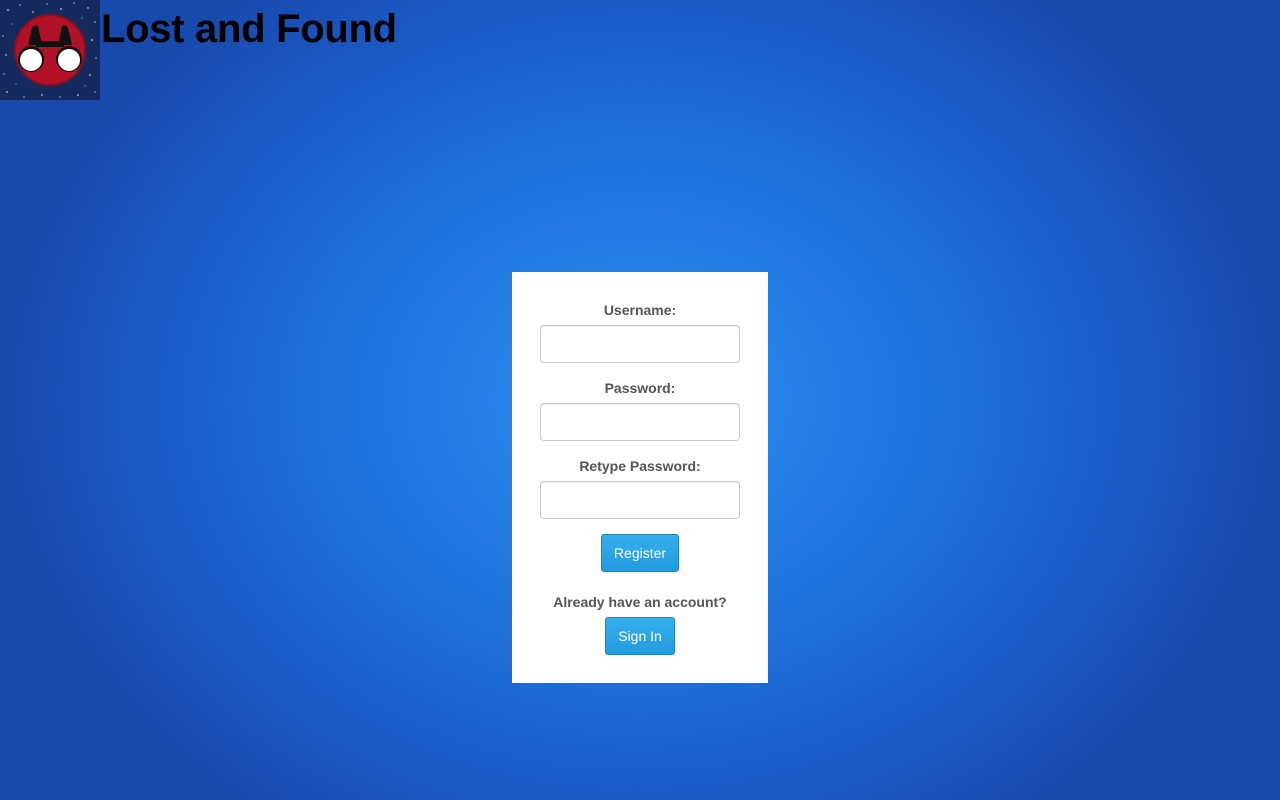 This screenshot has height=800, width=1280. I want to click on sign-in-button: Sign In, so click(640, 636).